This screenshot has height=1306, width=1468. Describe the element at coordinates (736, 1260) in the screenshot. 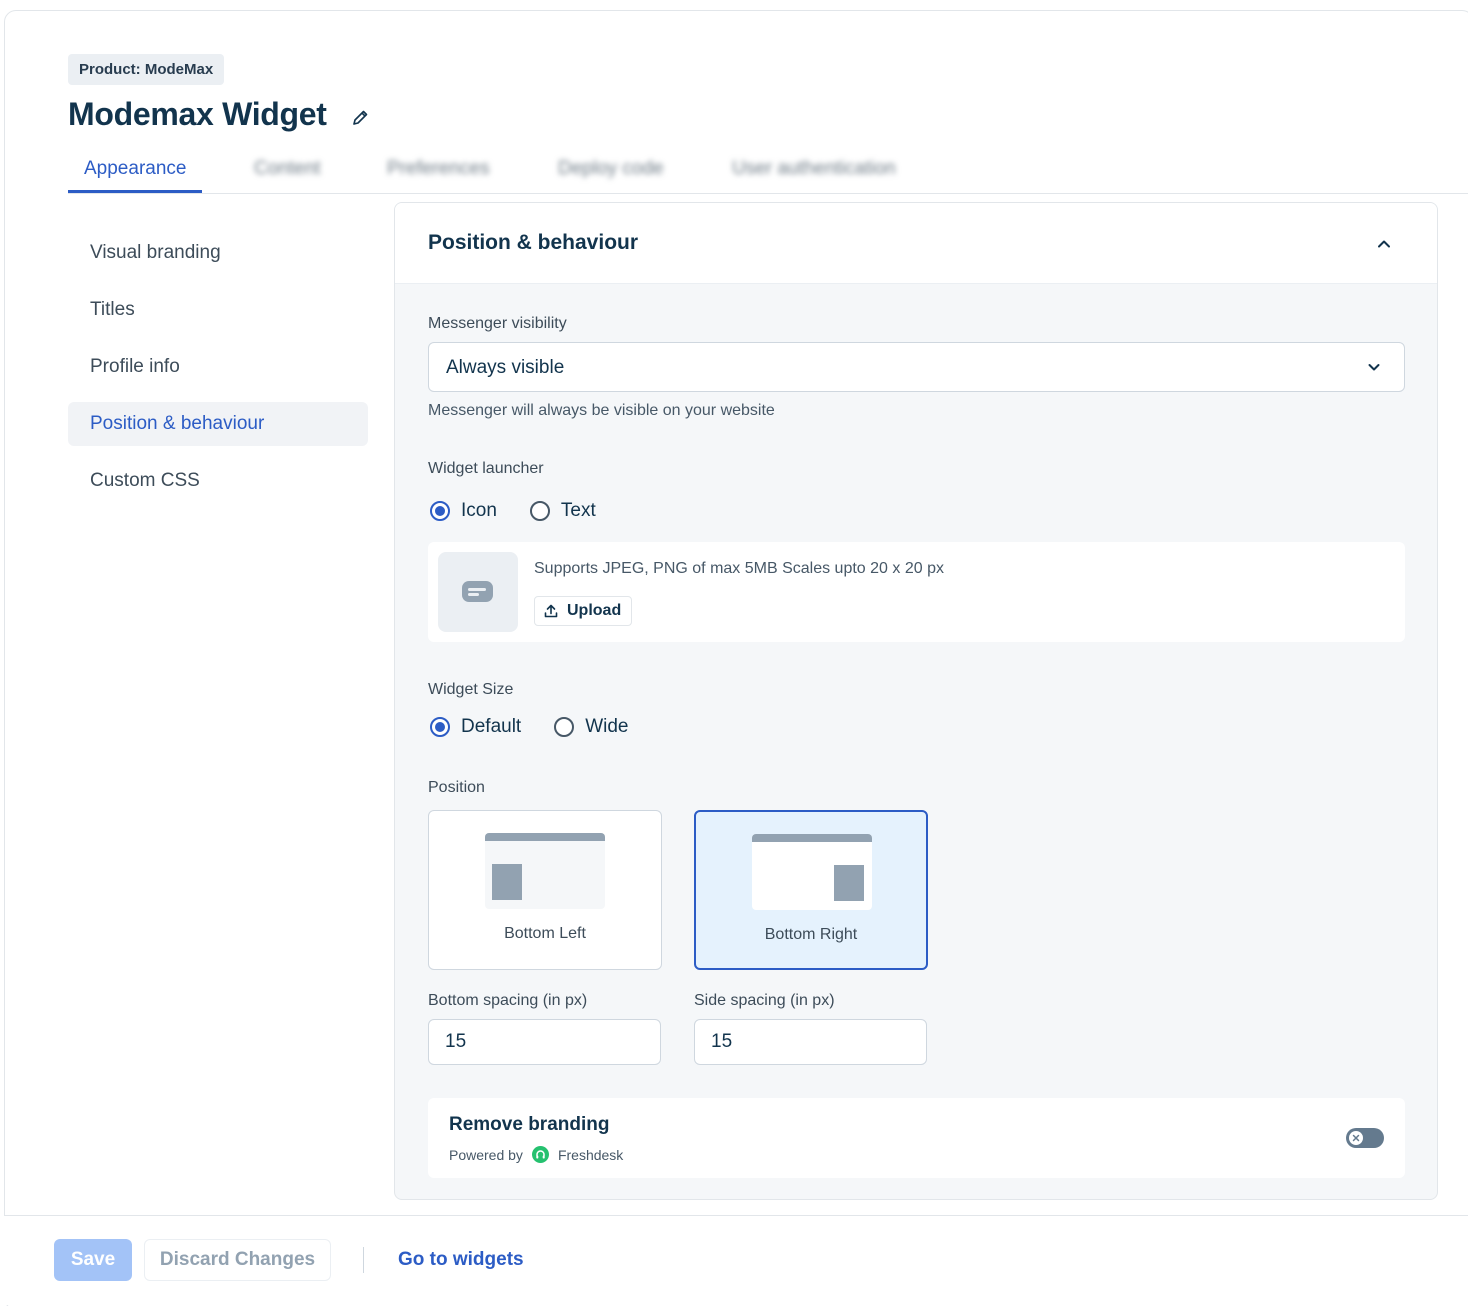

I see `footer-action-bar: Save Discard Changes Go to widgets` at that location.